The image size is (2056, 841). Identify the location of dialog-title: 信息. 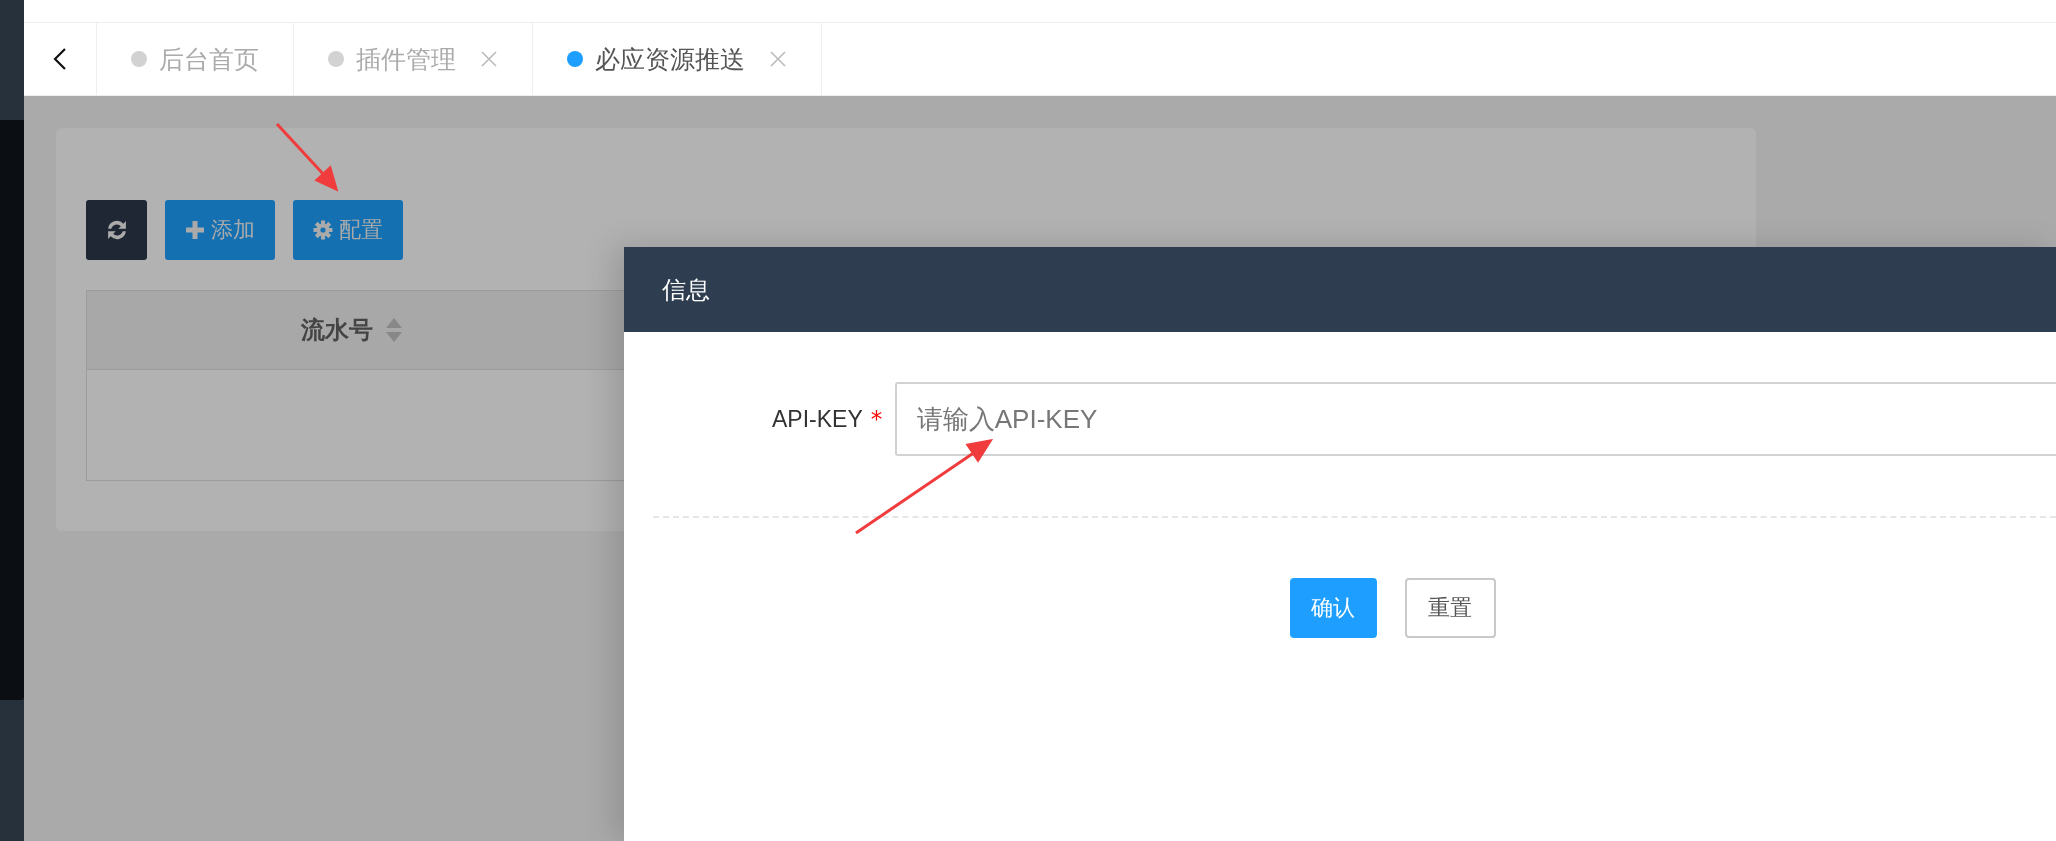
(686, 290).